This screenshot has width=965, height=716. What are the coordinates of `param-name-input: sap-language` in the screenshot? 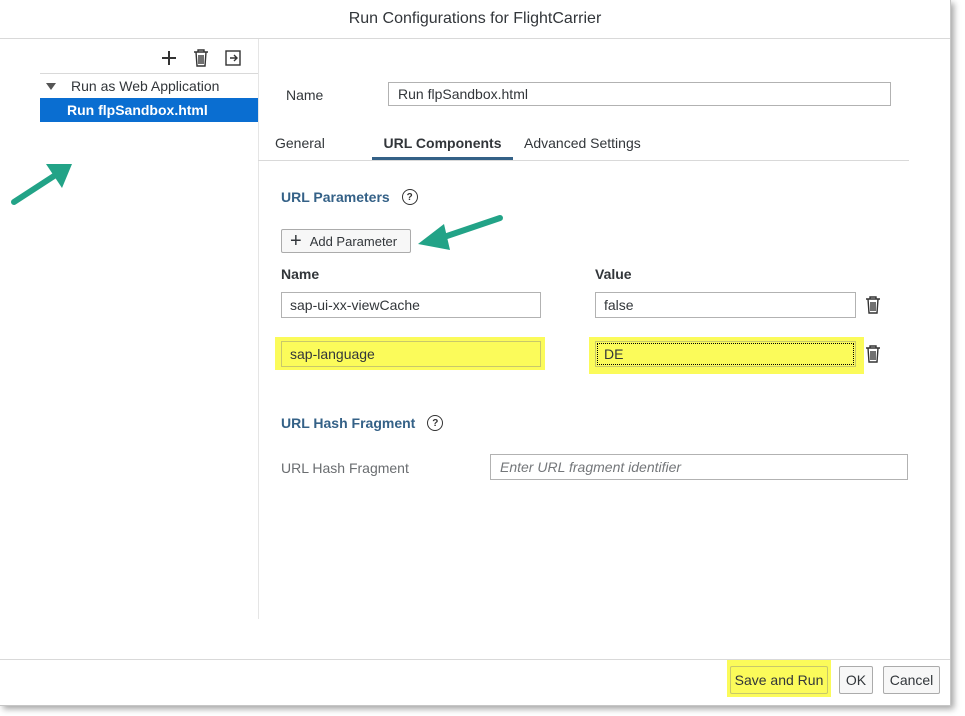 It's located at (411, 354).